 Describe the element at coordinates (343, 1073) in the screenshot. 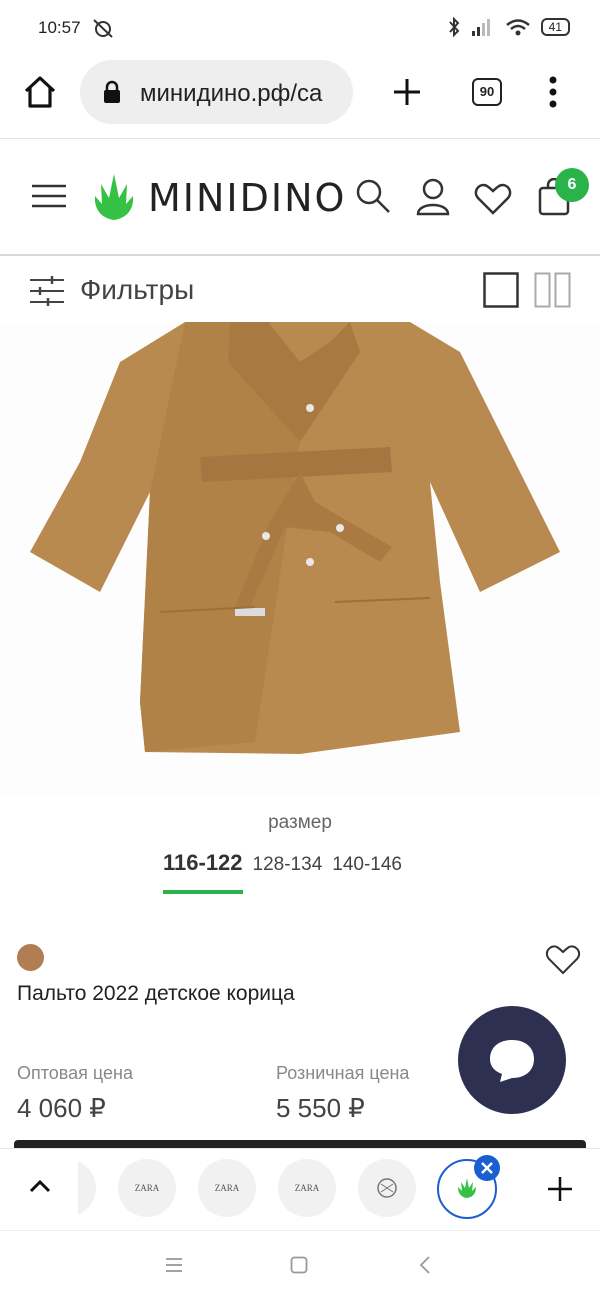

I see `retail-price-label: Розничная цена` at that location.